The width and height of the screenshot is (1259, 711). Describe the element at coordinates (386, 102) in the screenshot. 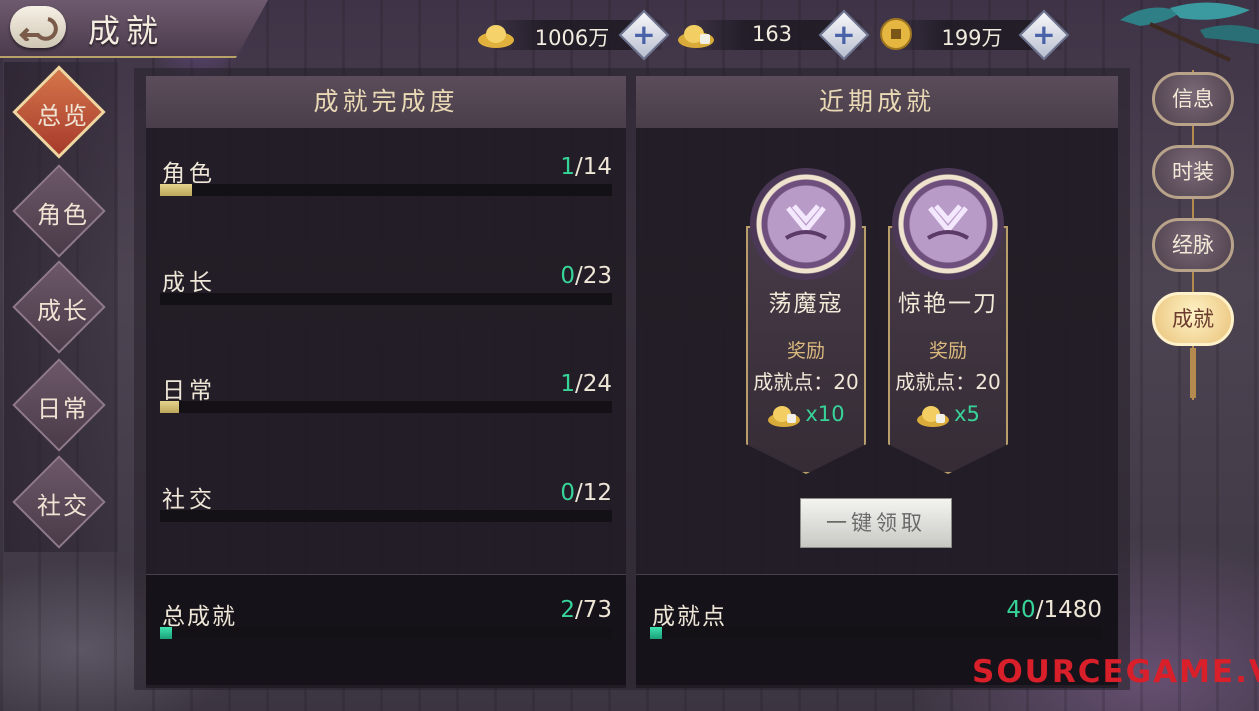

I see `panel-title: 成就完成度` at that location.